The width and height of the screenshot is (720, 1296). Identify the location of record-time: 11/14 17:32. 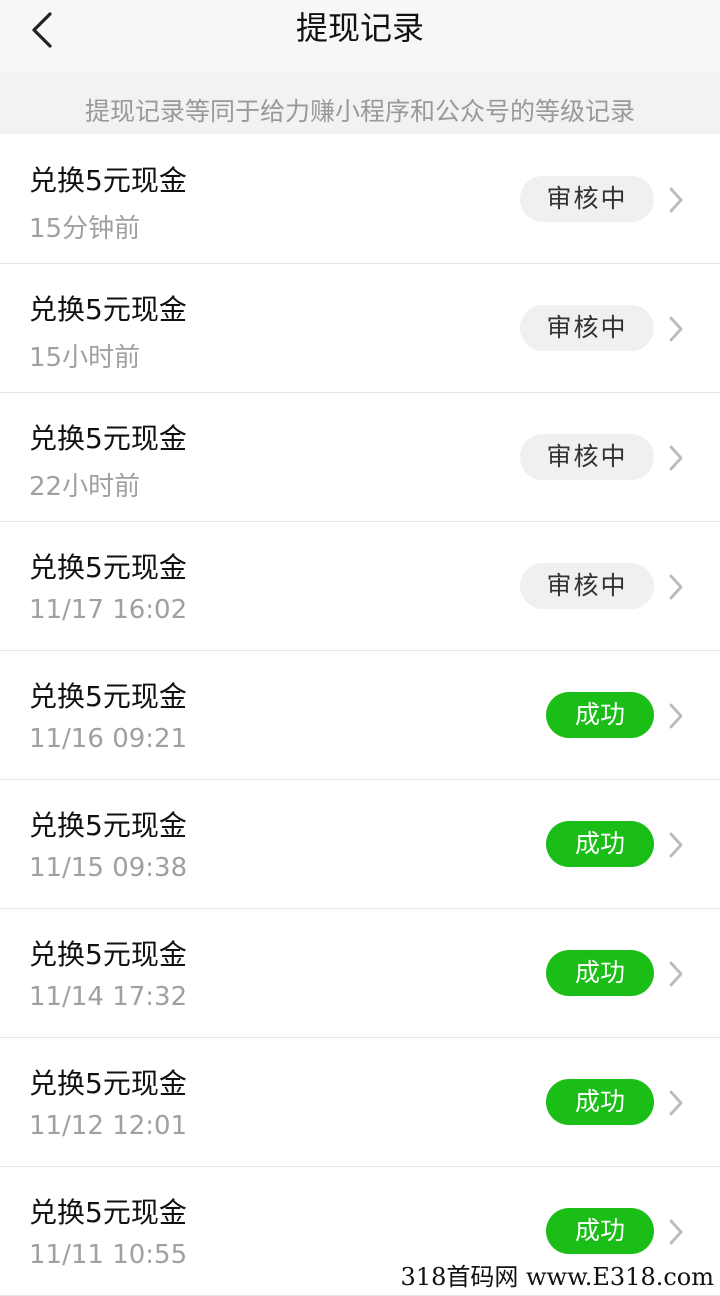
(108, 997).